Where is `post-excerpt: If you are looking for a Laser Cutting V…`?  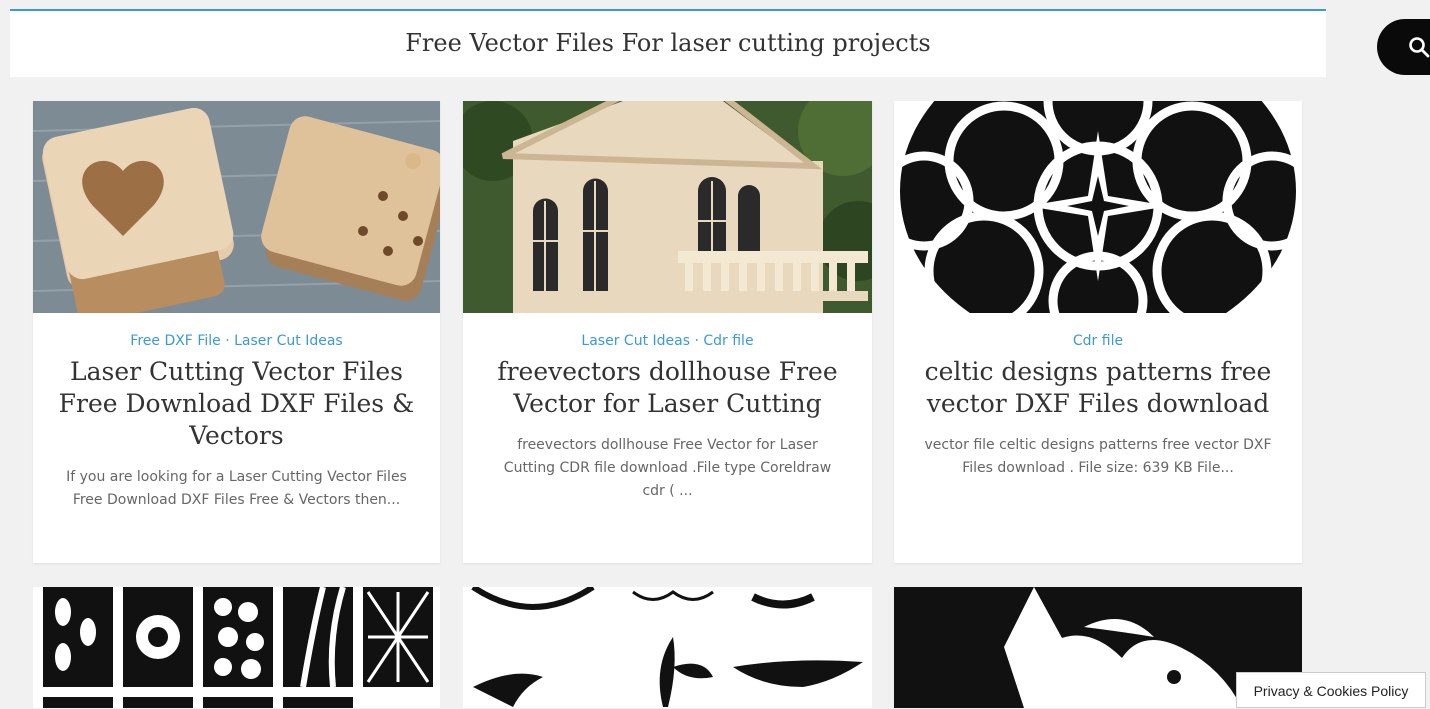
post-excerpt: If you are looking for a Laser Cutting V… is located at coordinates (236, 488).